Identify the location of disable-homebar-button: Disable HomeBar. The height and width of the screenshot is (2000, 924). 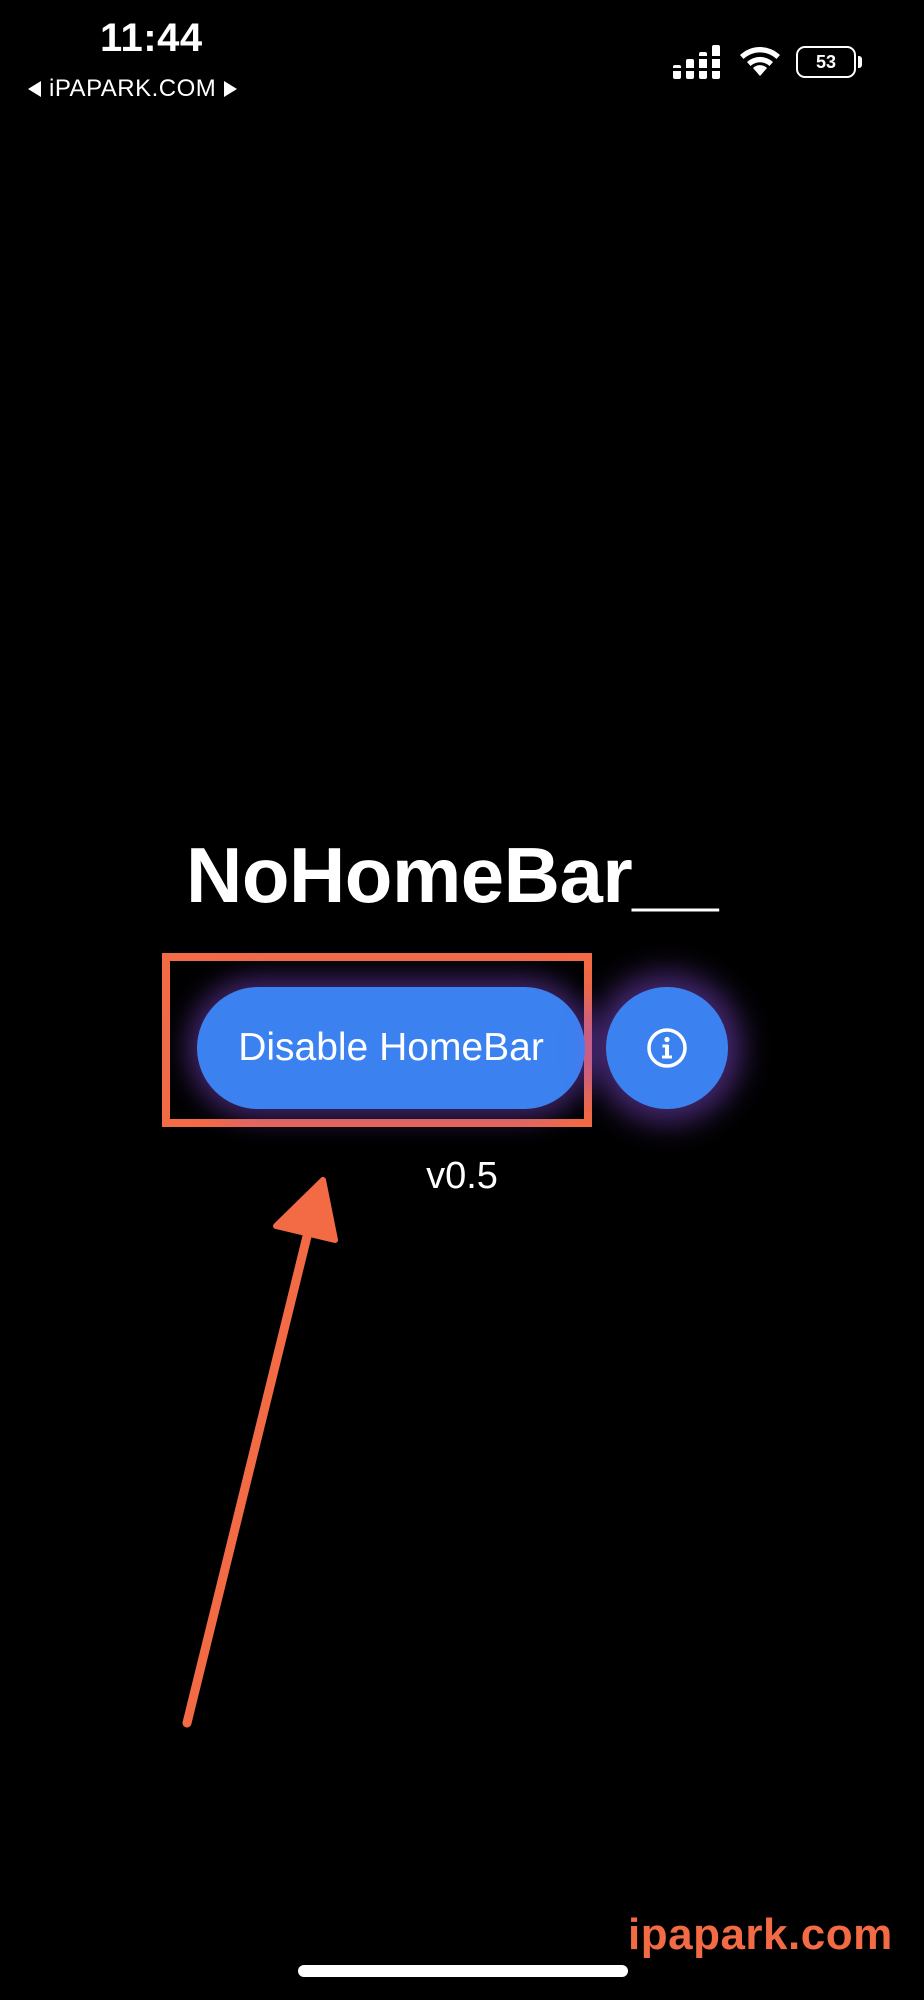
(391, 1048).